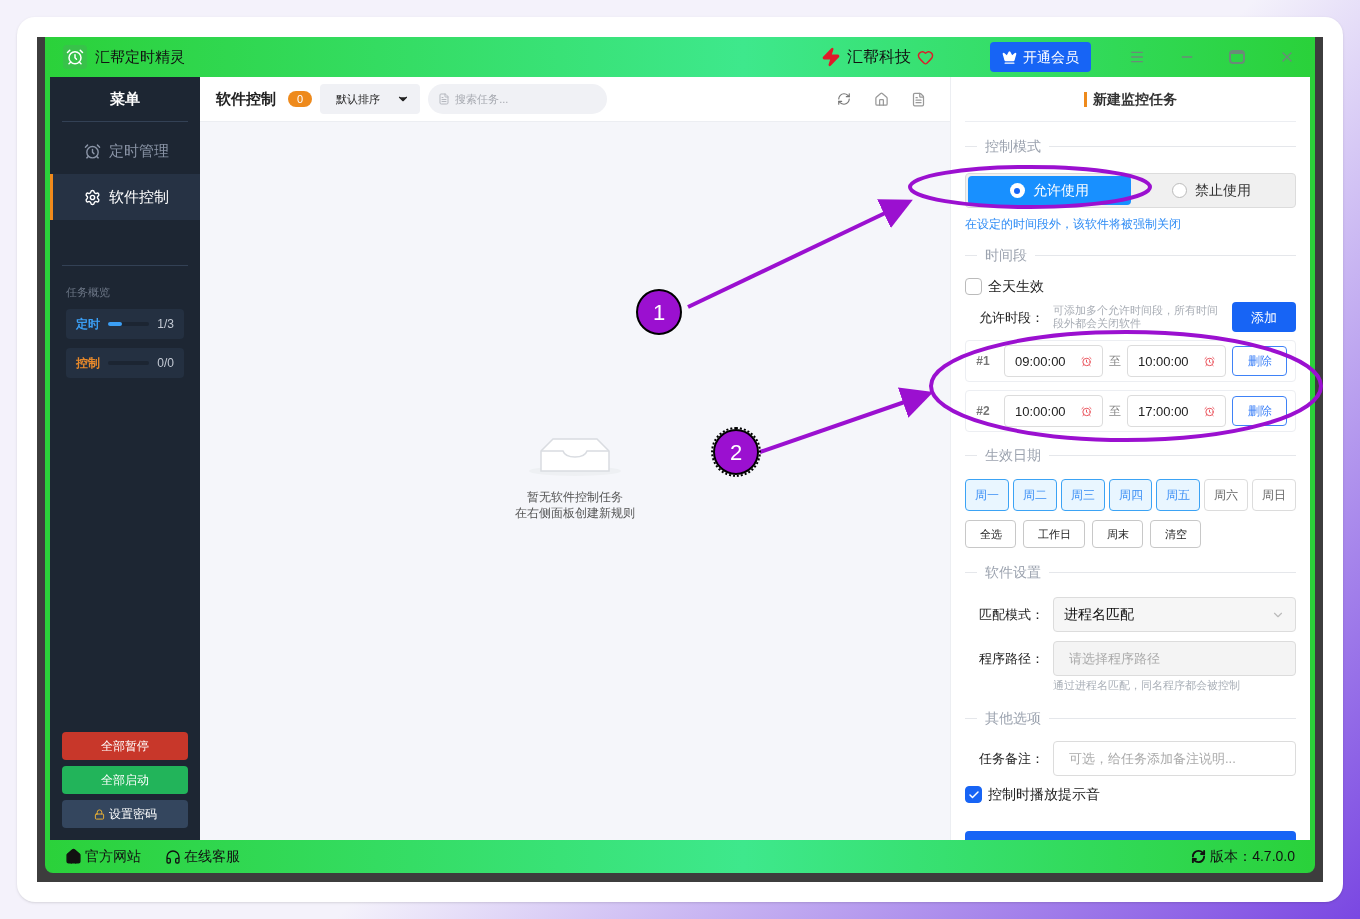 The image size is (1360, 919). Describe the element at coordinates (831, 57) in the screenshot. I see `lightning-logo-icon` at that location.